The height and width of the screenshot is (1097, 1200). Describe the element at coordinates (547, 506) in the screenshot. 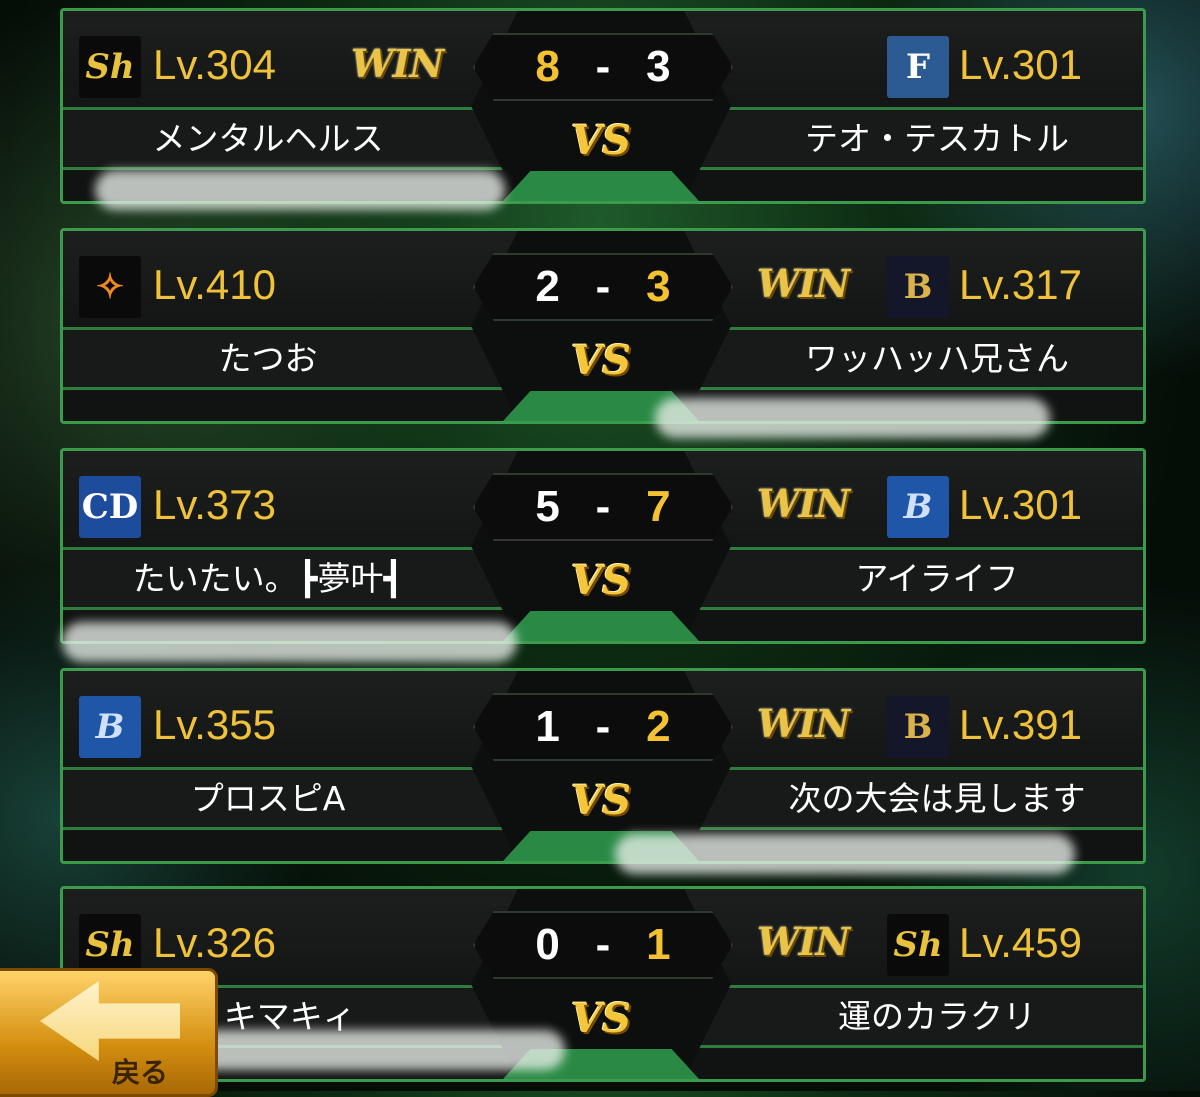

I see `left-score: 5` at that location.